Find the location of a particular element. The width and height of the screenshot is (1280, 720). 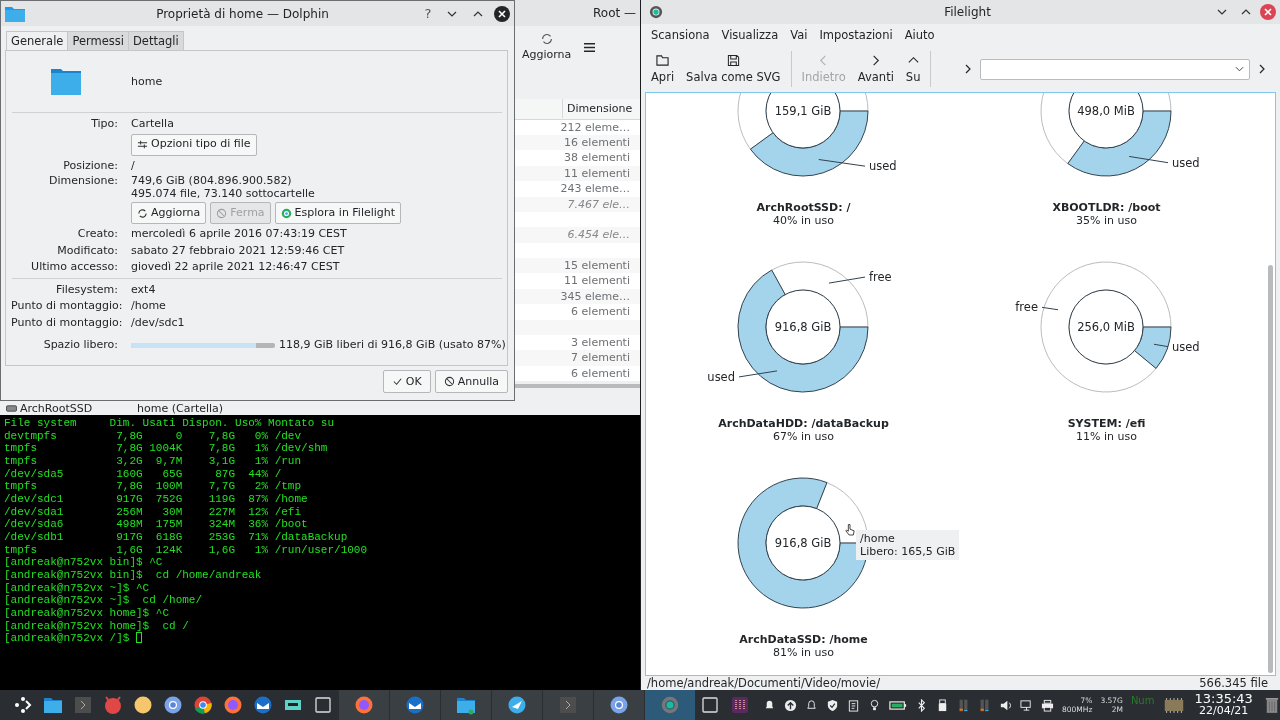

terminal-icon is located at coordinates (568, 705).